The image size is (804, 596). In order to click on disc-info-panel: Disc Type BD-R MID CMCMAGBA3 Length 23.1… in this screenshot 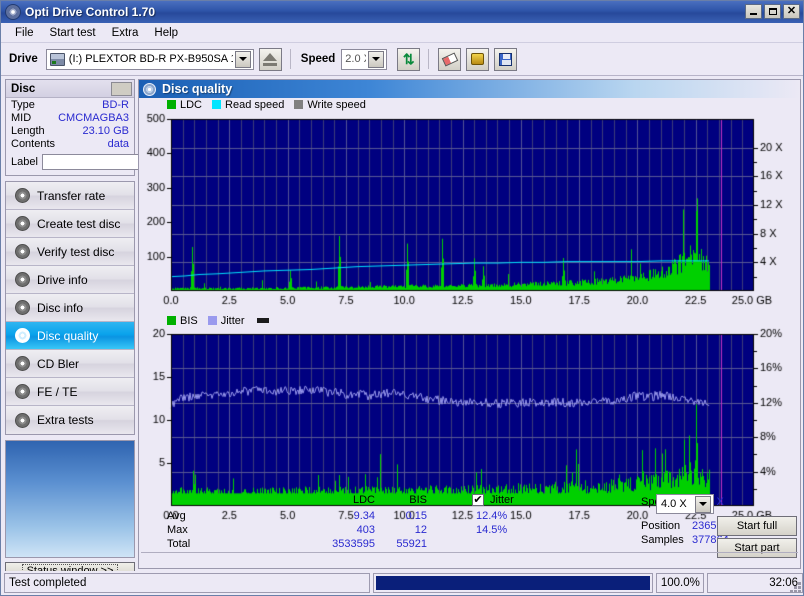, I will do `click(124, 127)`.